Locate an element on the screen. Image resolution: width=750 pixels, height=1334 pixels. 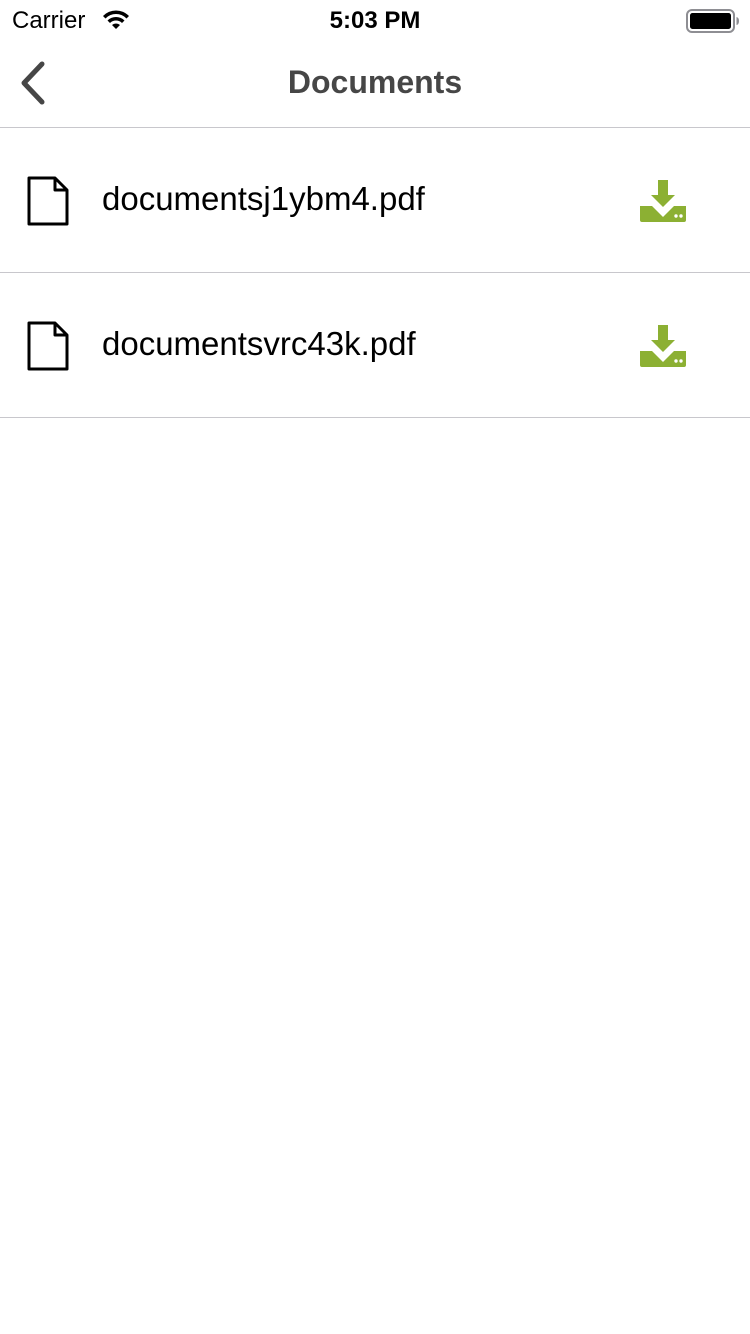
status-time: 5:03 PM is located at coordinates (375, 20).